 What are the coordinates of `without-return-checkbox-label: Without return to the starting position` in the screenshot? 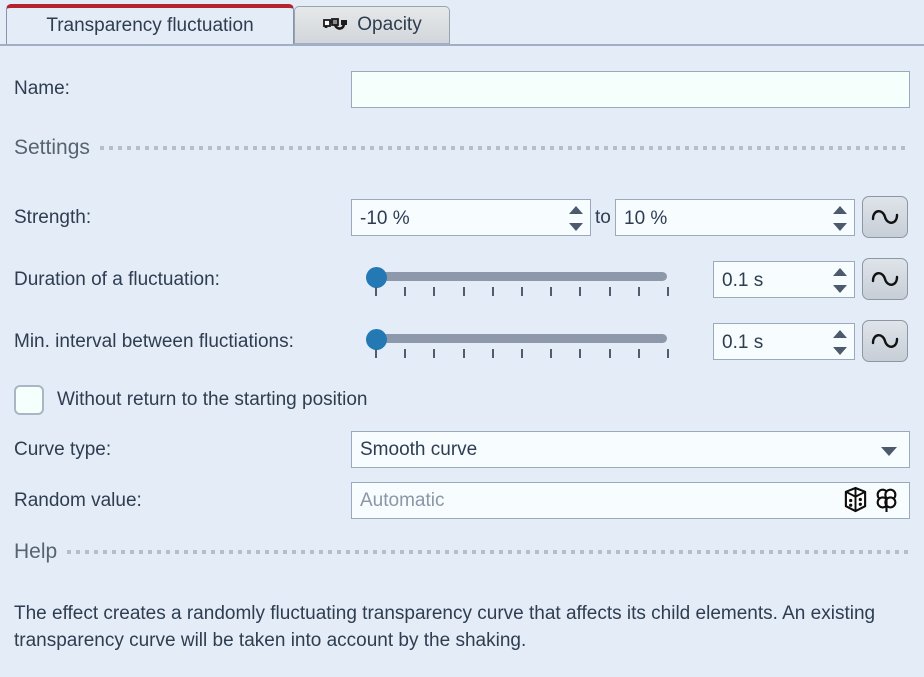 It's located at (212, 399).